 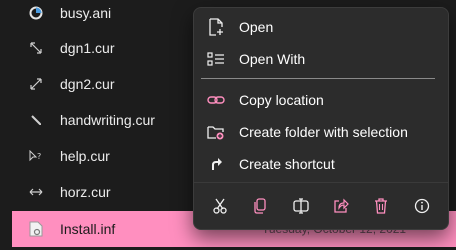 I want to click on share-button, so click(x=341, y=208).